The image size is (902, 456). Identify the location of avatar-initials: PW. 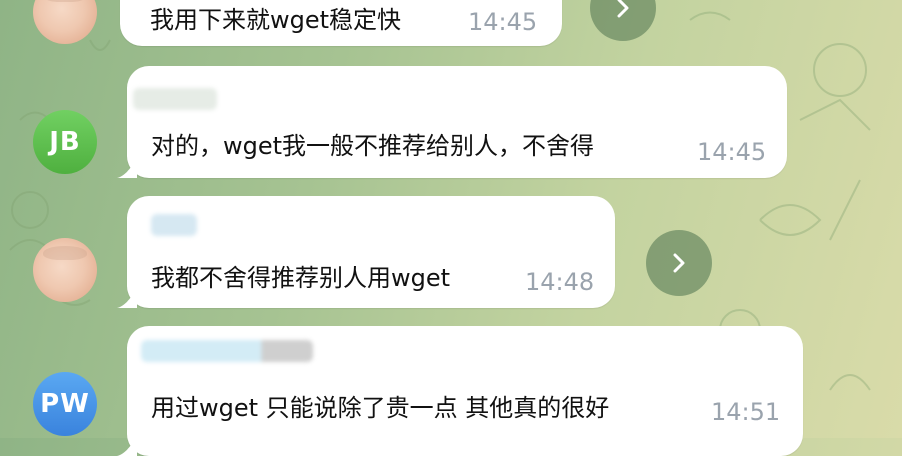
(65, 404).